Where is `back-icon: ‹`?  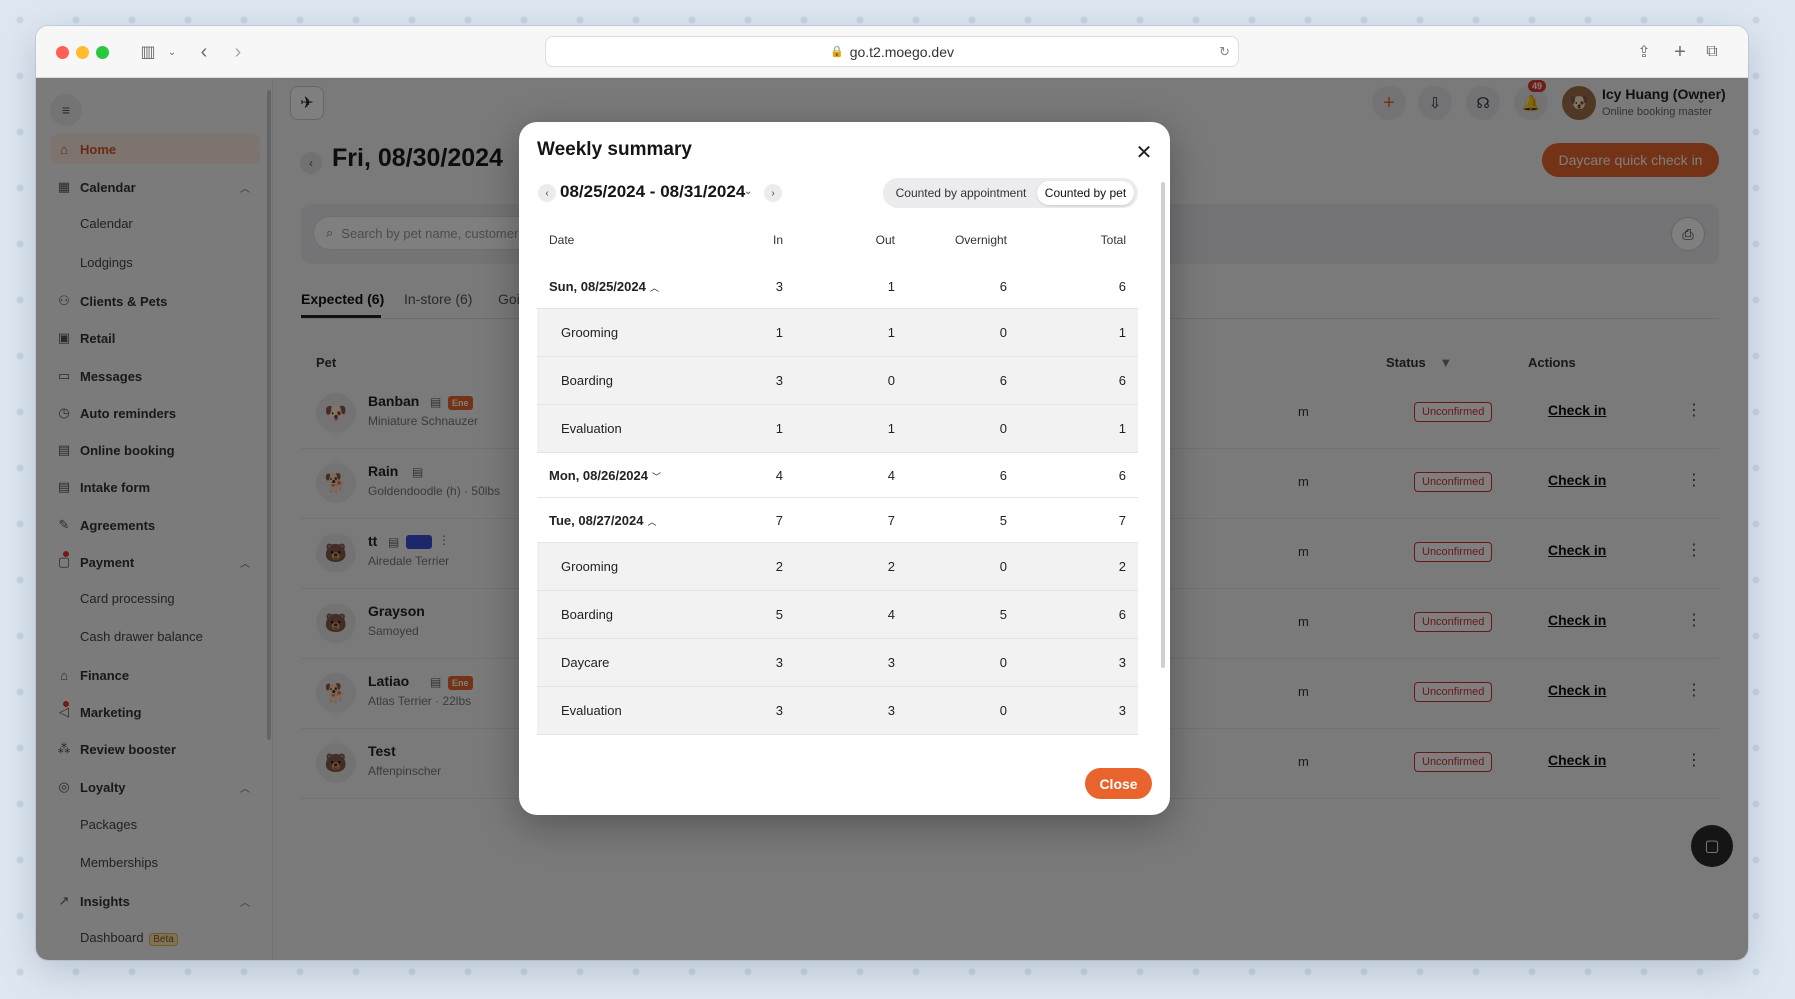
back-icon: ‹ is located at coordinates (204, 52).